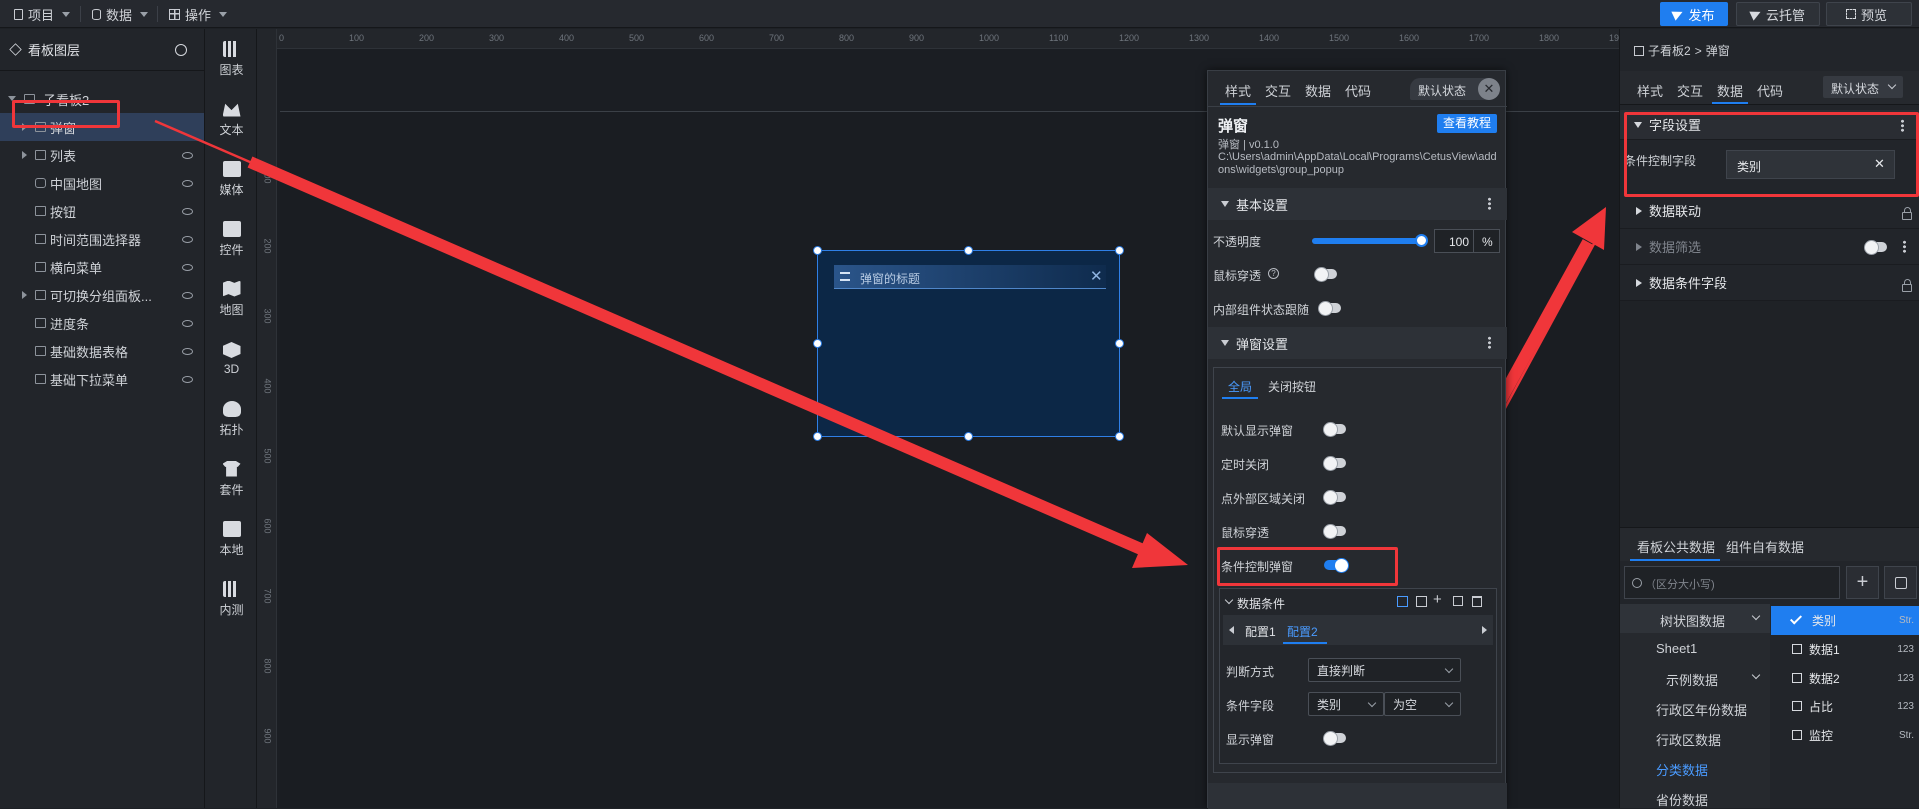  Describe the element at coordinates (1467, 123) in the screenshot. I see `tutorial-button: 查看教程` at that location.